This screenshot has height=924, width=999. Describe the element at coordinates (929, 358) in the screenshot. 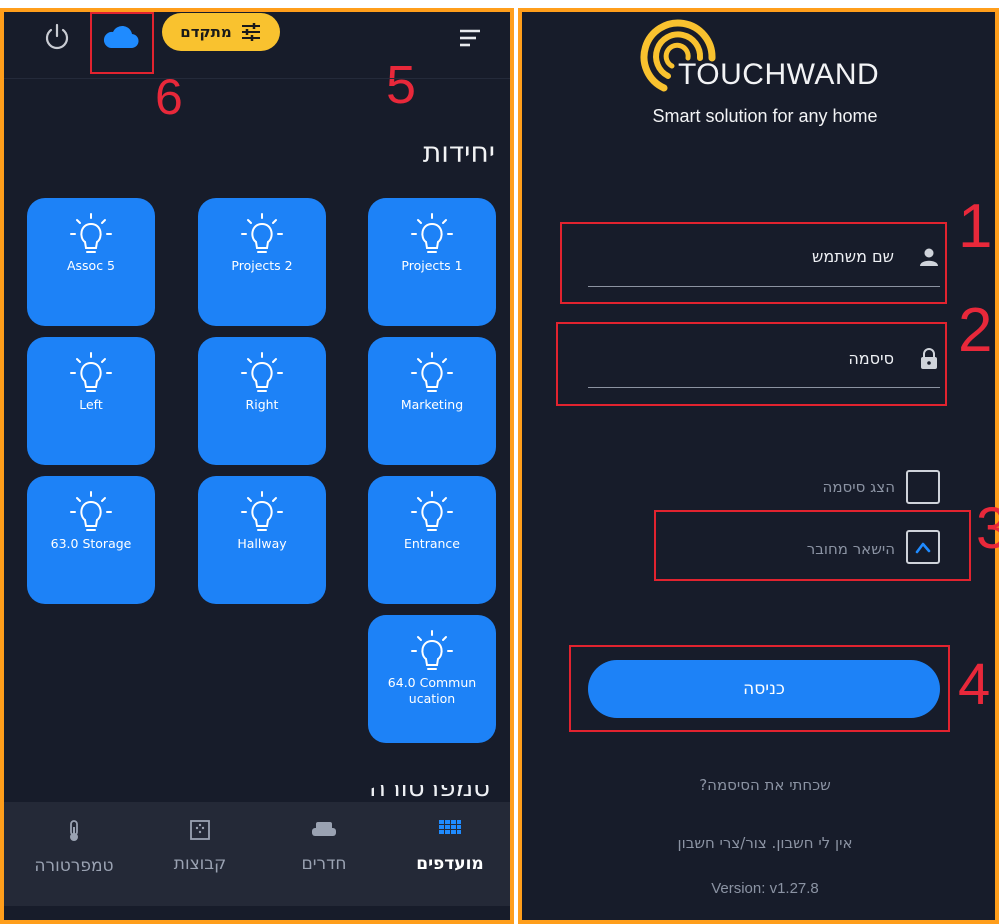

I see `lock-icon` at that location.